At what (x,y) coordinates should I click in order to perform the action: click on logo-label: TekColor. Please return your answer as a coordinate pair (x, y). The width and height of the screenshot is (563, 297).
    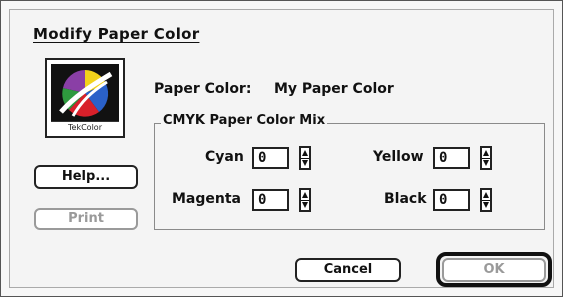
    Looking at the image, I should click on (85, 127).